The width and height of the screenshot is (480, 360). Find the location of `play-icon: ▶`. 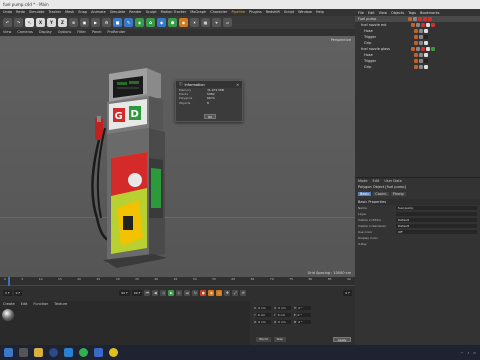

play-icon: ▶ is located at coordinates (171, 293).